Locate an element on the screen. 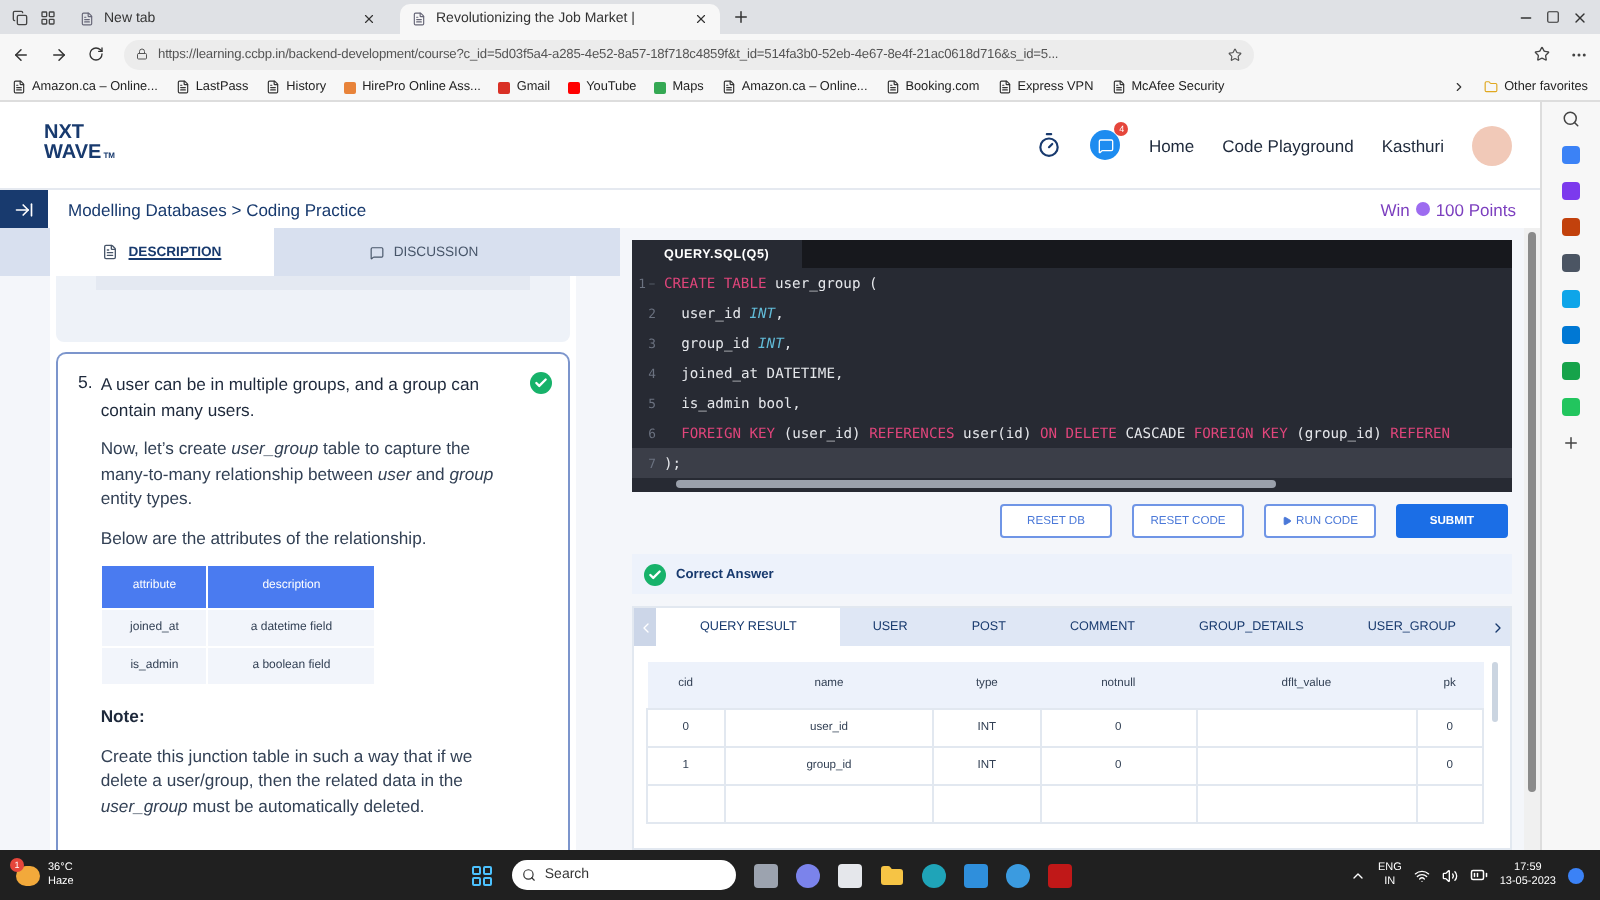 This screenshot has width=1600, height=900. volume-icon is located at coordinates (1449, 875).